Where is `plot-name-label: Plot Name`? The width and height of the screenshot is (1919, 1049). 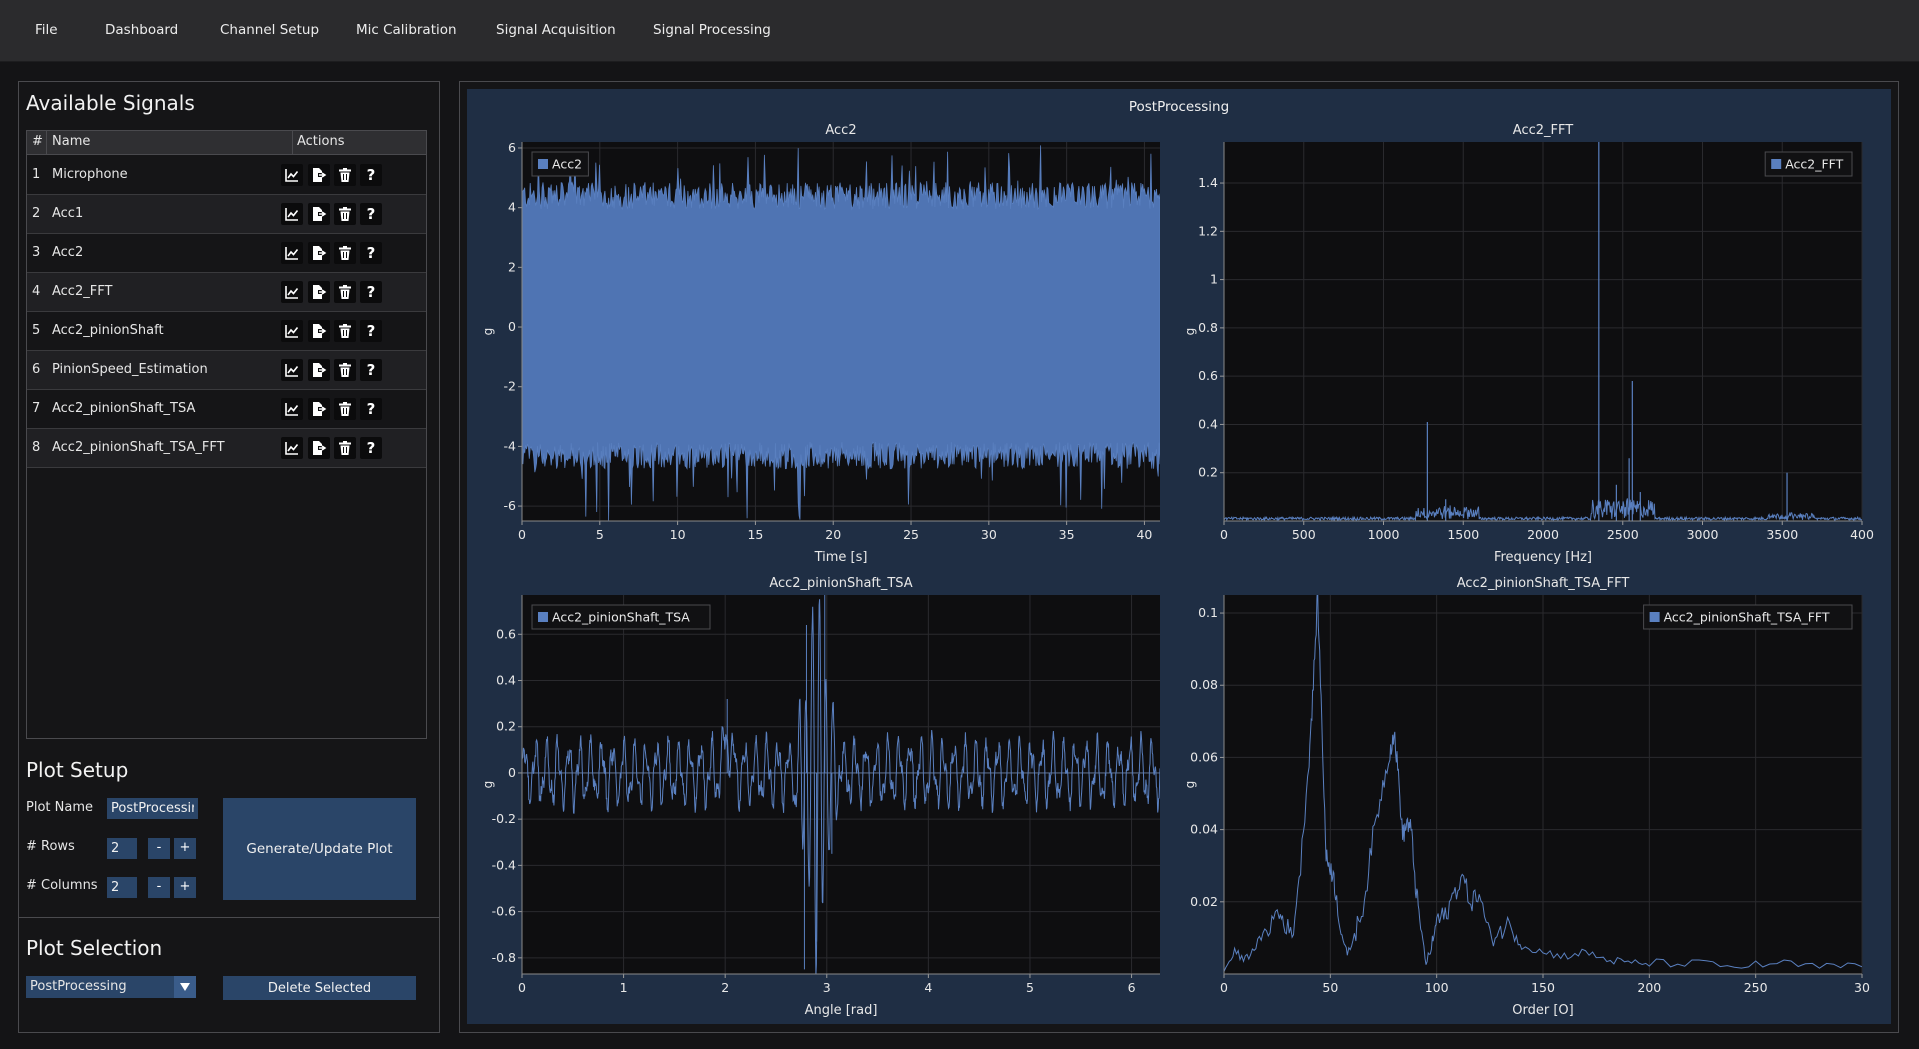
plot-name-label: Plot Name is located at coordinates (59, 807).